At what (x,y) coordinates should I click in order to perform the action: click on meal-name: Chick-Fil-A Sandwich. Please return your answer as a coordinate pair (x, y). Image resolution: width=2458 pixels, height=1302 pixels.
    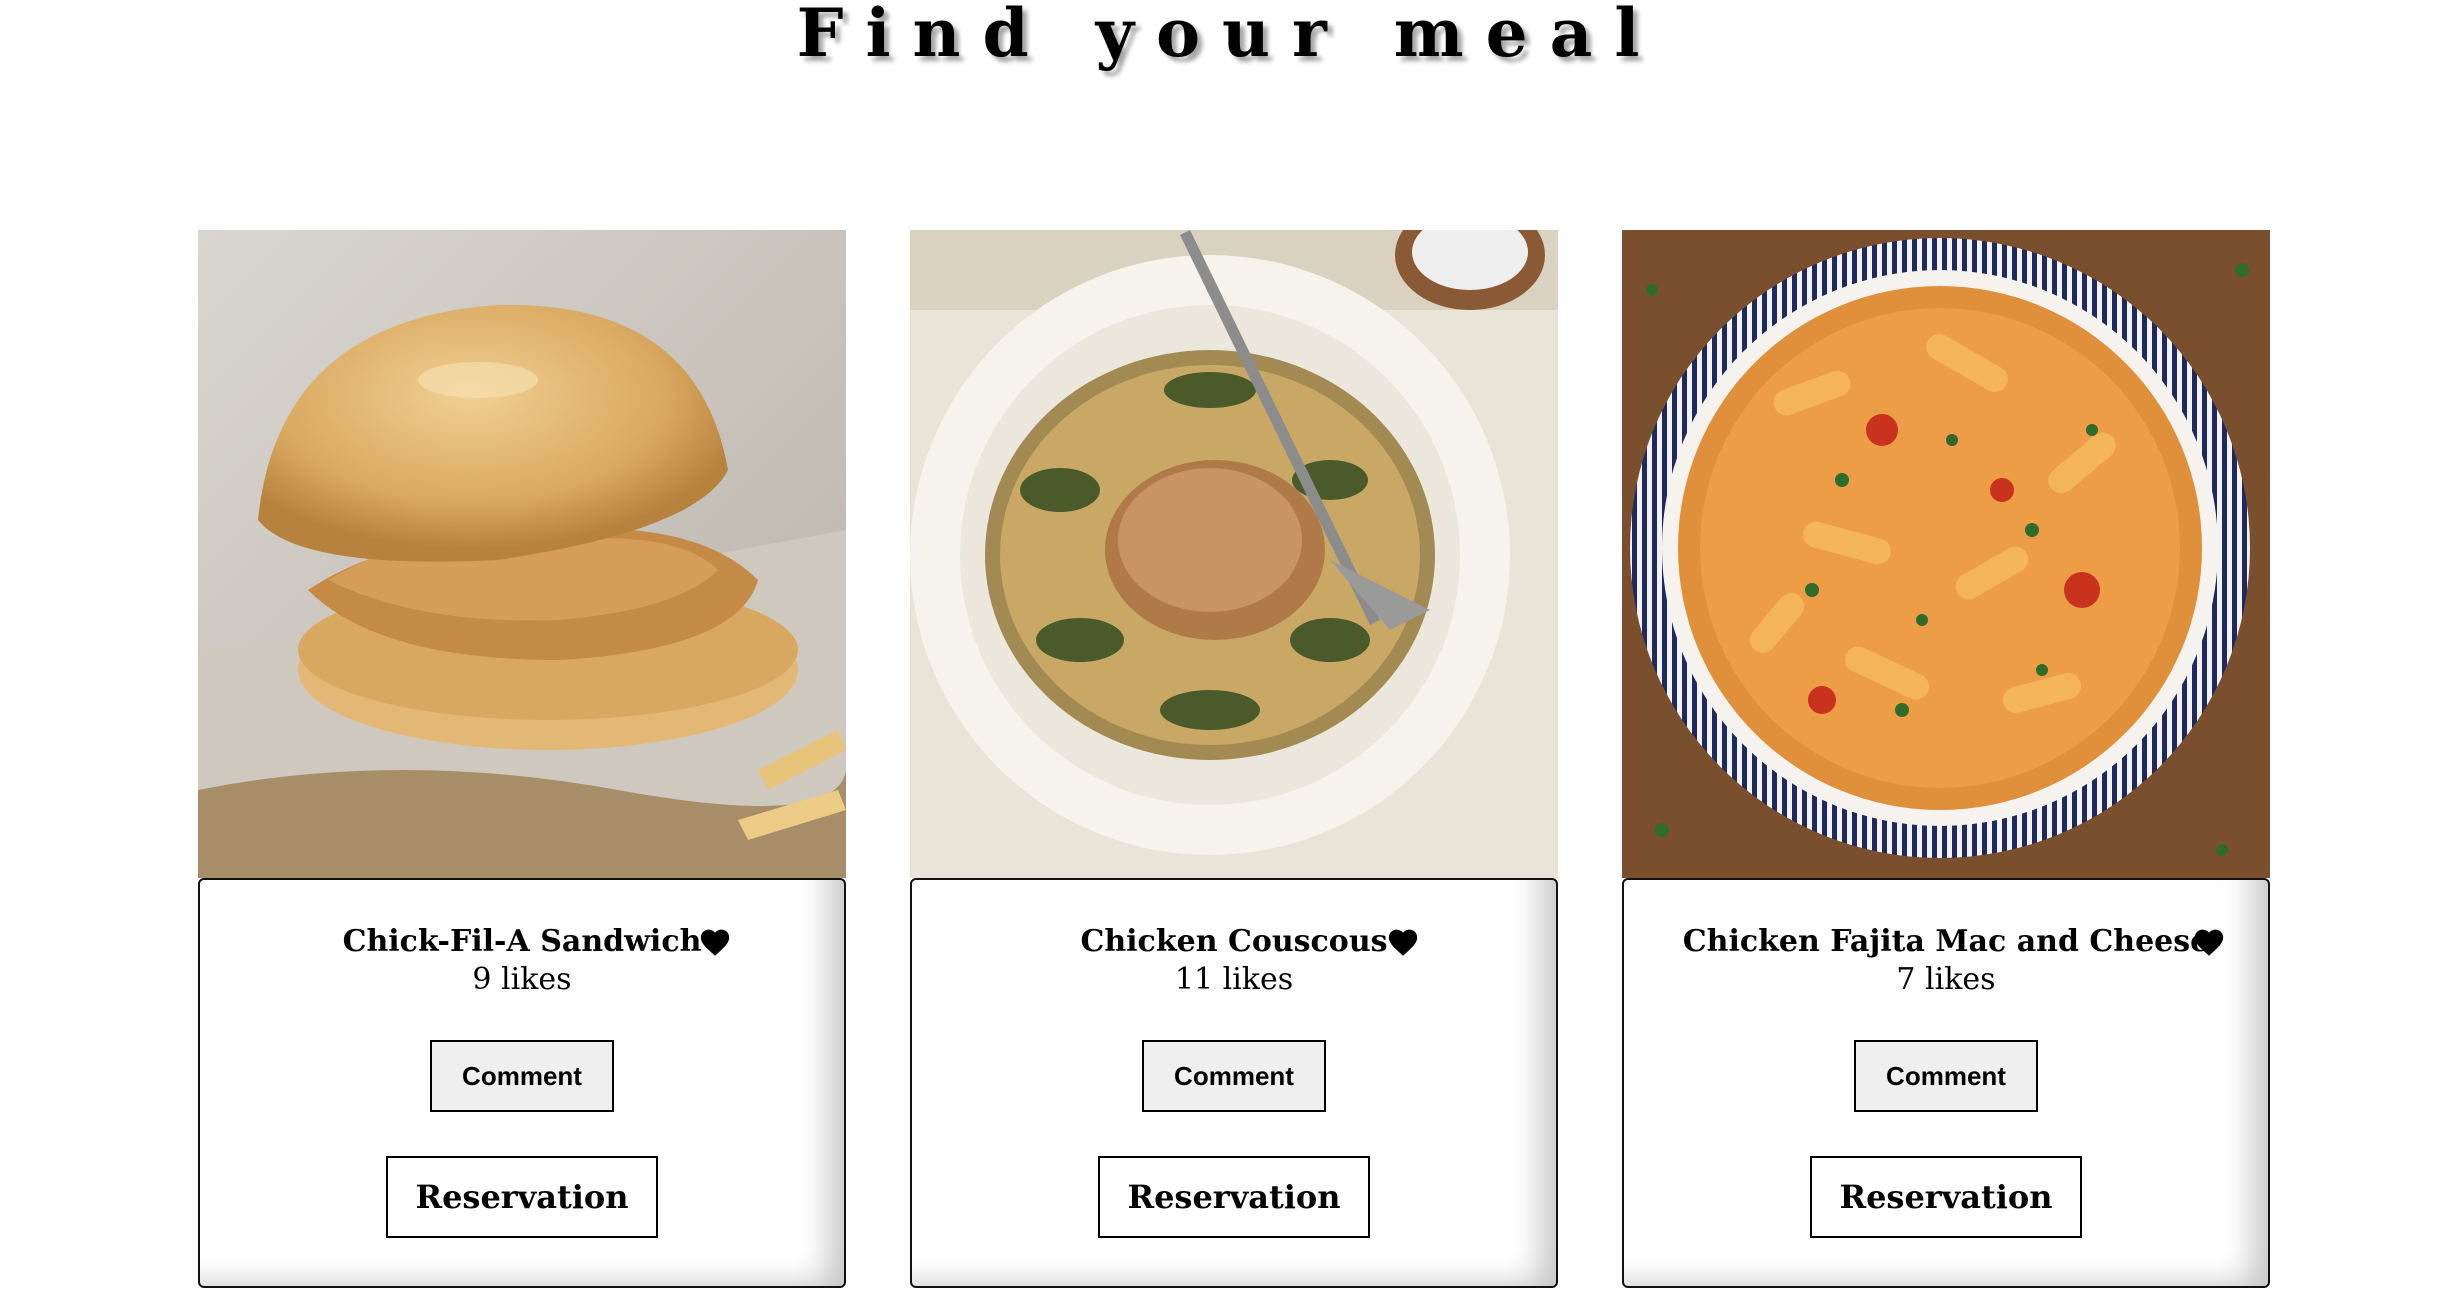
    Looking at the image, I should click on (522, 941).